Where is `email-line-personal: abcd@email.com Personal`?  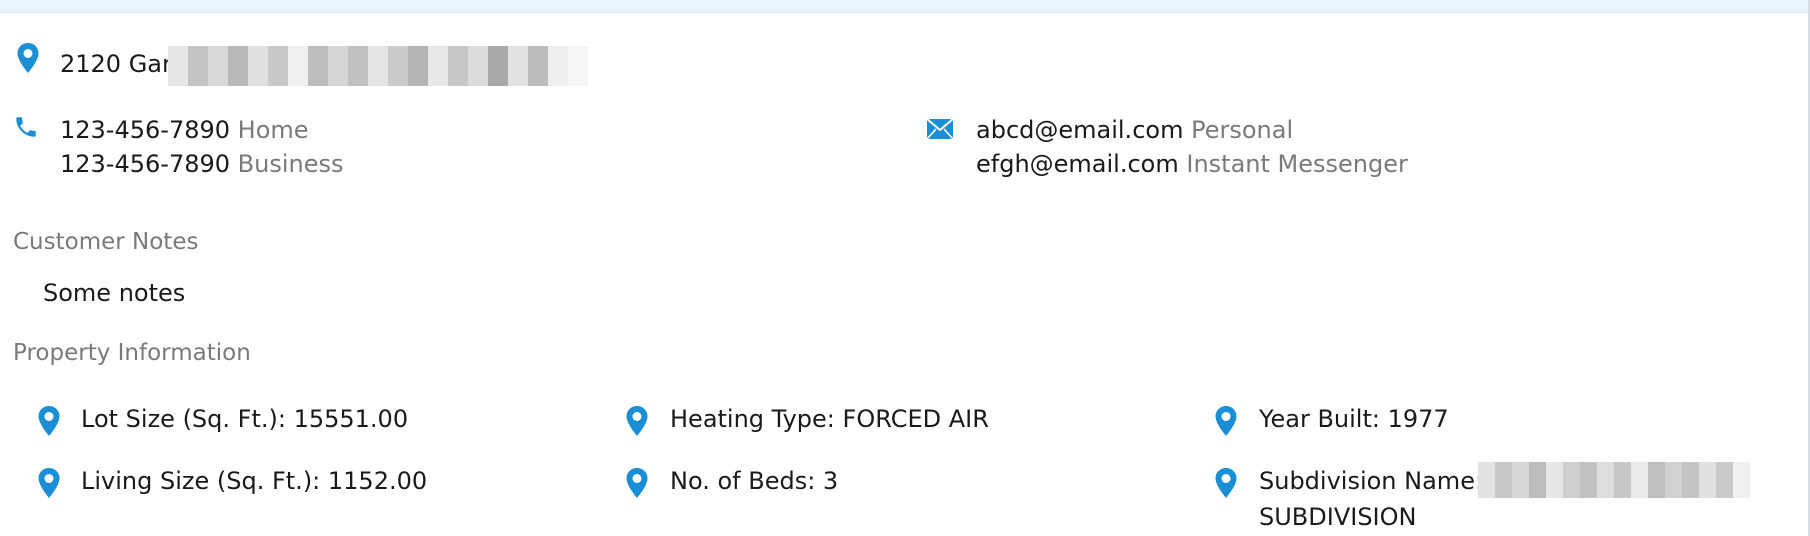
email-line-personal: abcd@email.com Personal is located at coordinates (1134, 130).